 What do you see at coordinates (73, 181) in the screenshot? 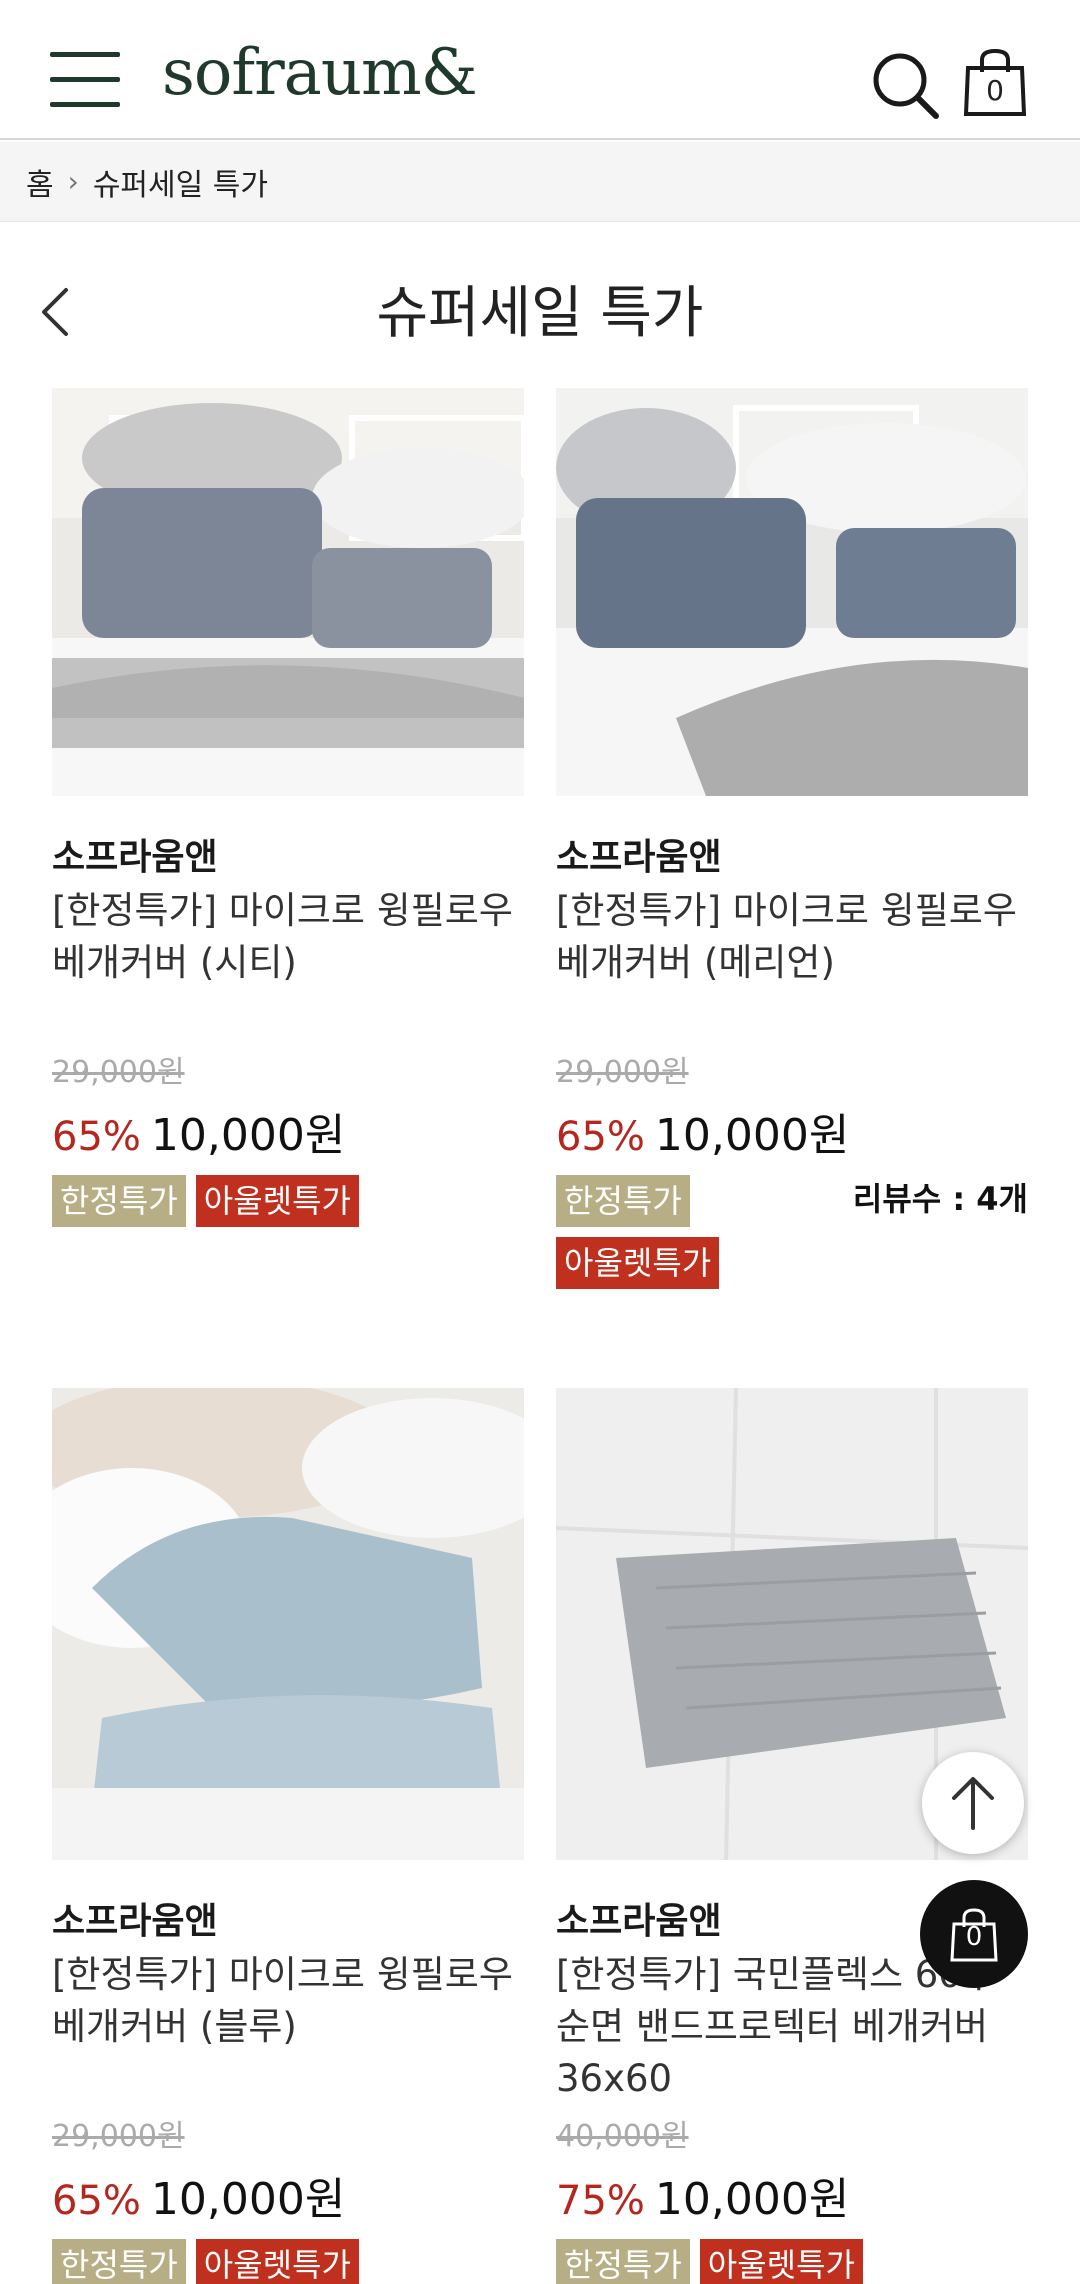
I see `chevron-right-icon: ›` at bounding box center [73, 181].